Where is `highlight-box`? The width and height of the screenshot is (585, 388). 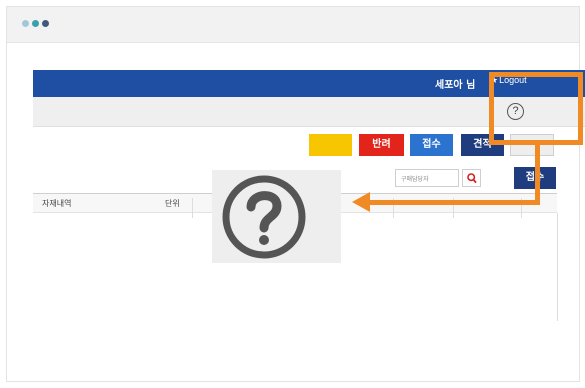
highlight-box is located at coordinates (536, 108).